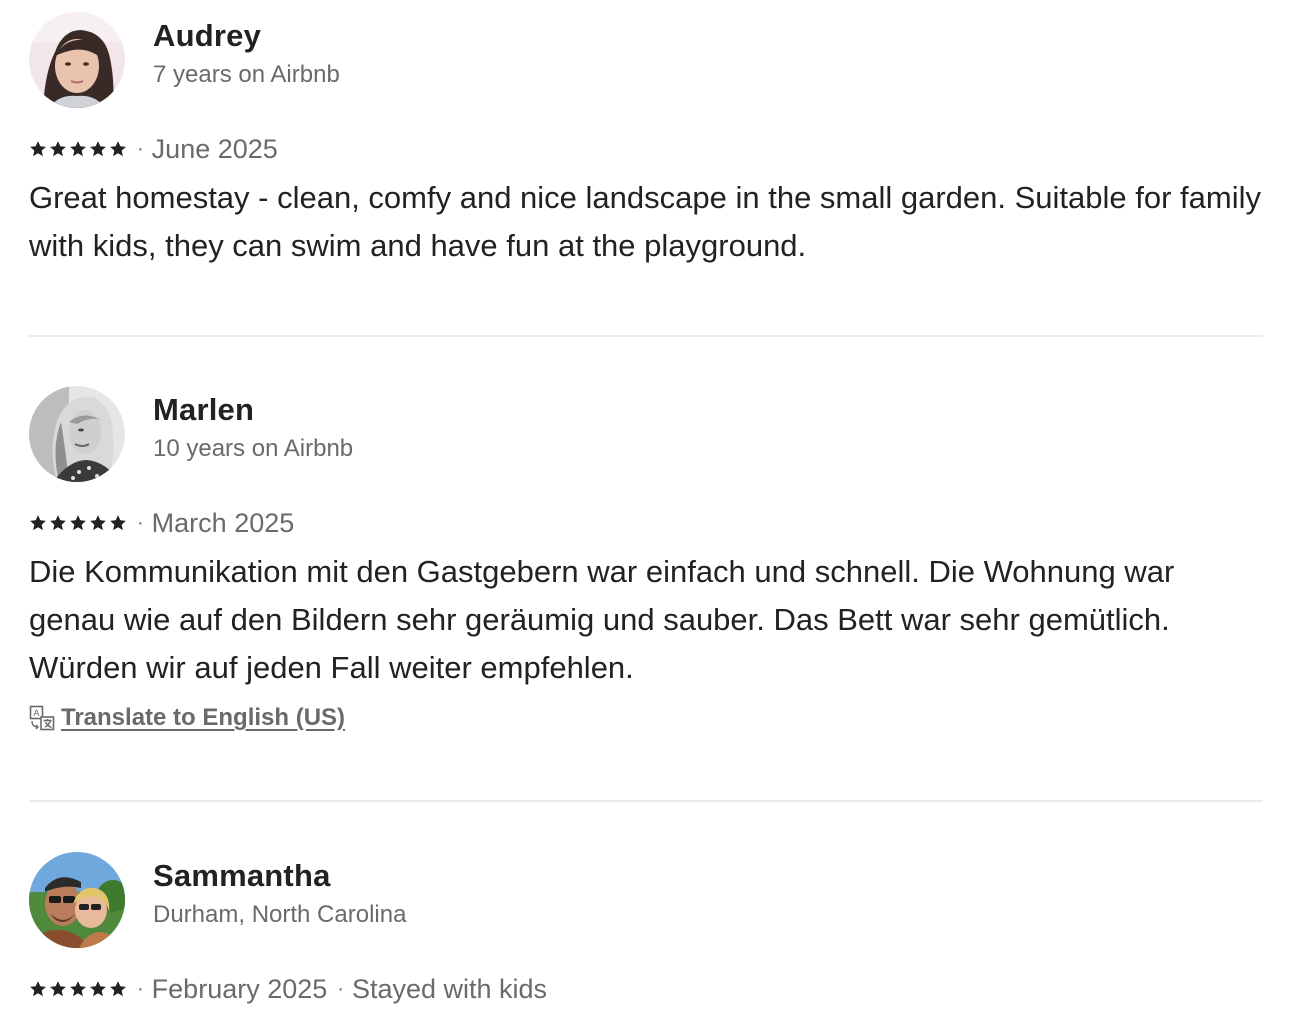 The width and height of the screenshot is (1298, 1020). Describe the element at coordinates (646, 900) in the screenshot. I see `reviewer-header: Sammantha Durham, North Carolina` at that location.